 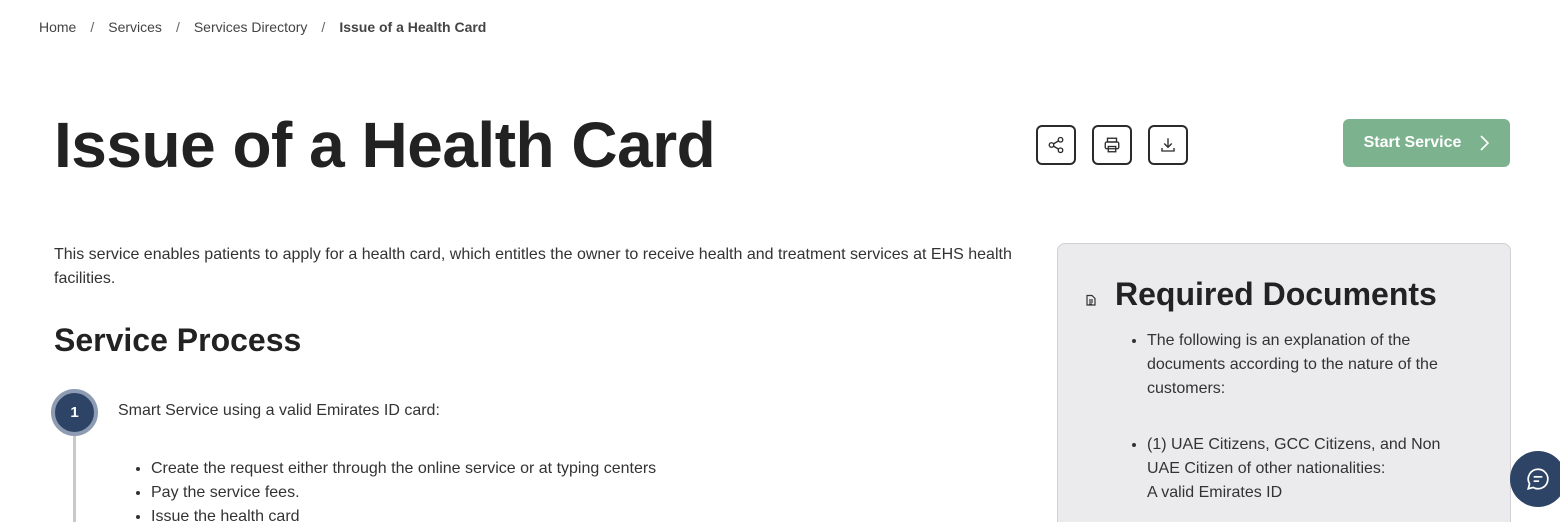 I want to click on breadcrumb-current: Issue of a Health Card, so click(x=413, y=27).